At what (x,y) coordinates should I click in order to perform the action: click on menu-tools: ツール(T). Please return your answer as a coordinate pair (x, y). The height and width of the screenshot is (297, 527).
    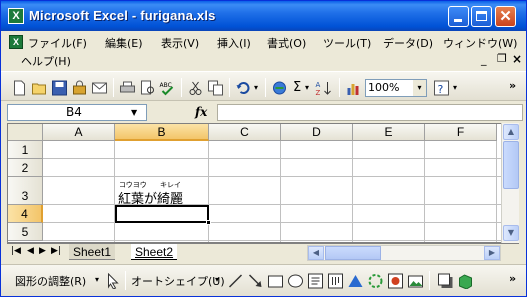
    Looking at the image, I should click on (347, 43).